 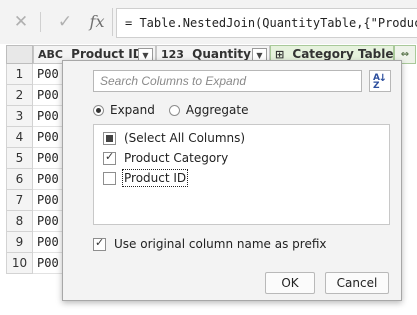 I want to click on expand-radio-label: Expand, so click(x=132, y=110).